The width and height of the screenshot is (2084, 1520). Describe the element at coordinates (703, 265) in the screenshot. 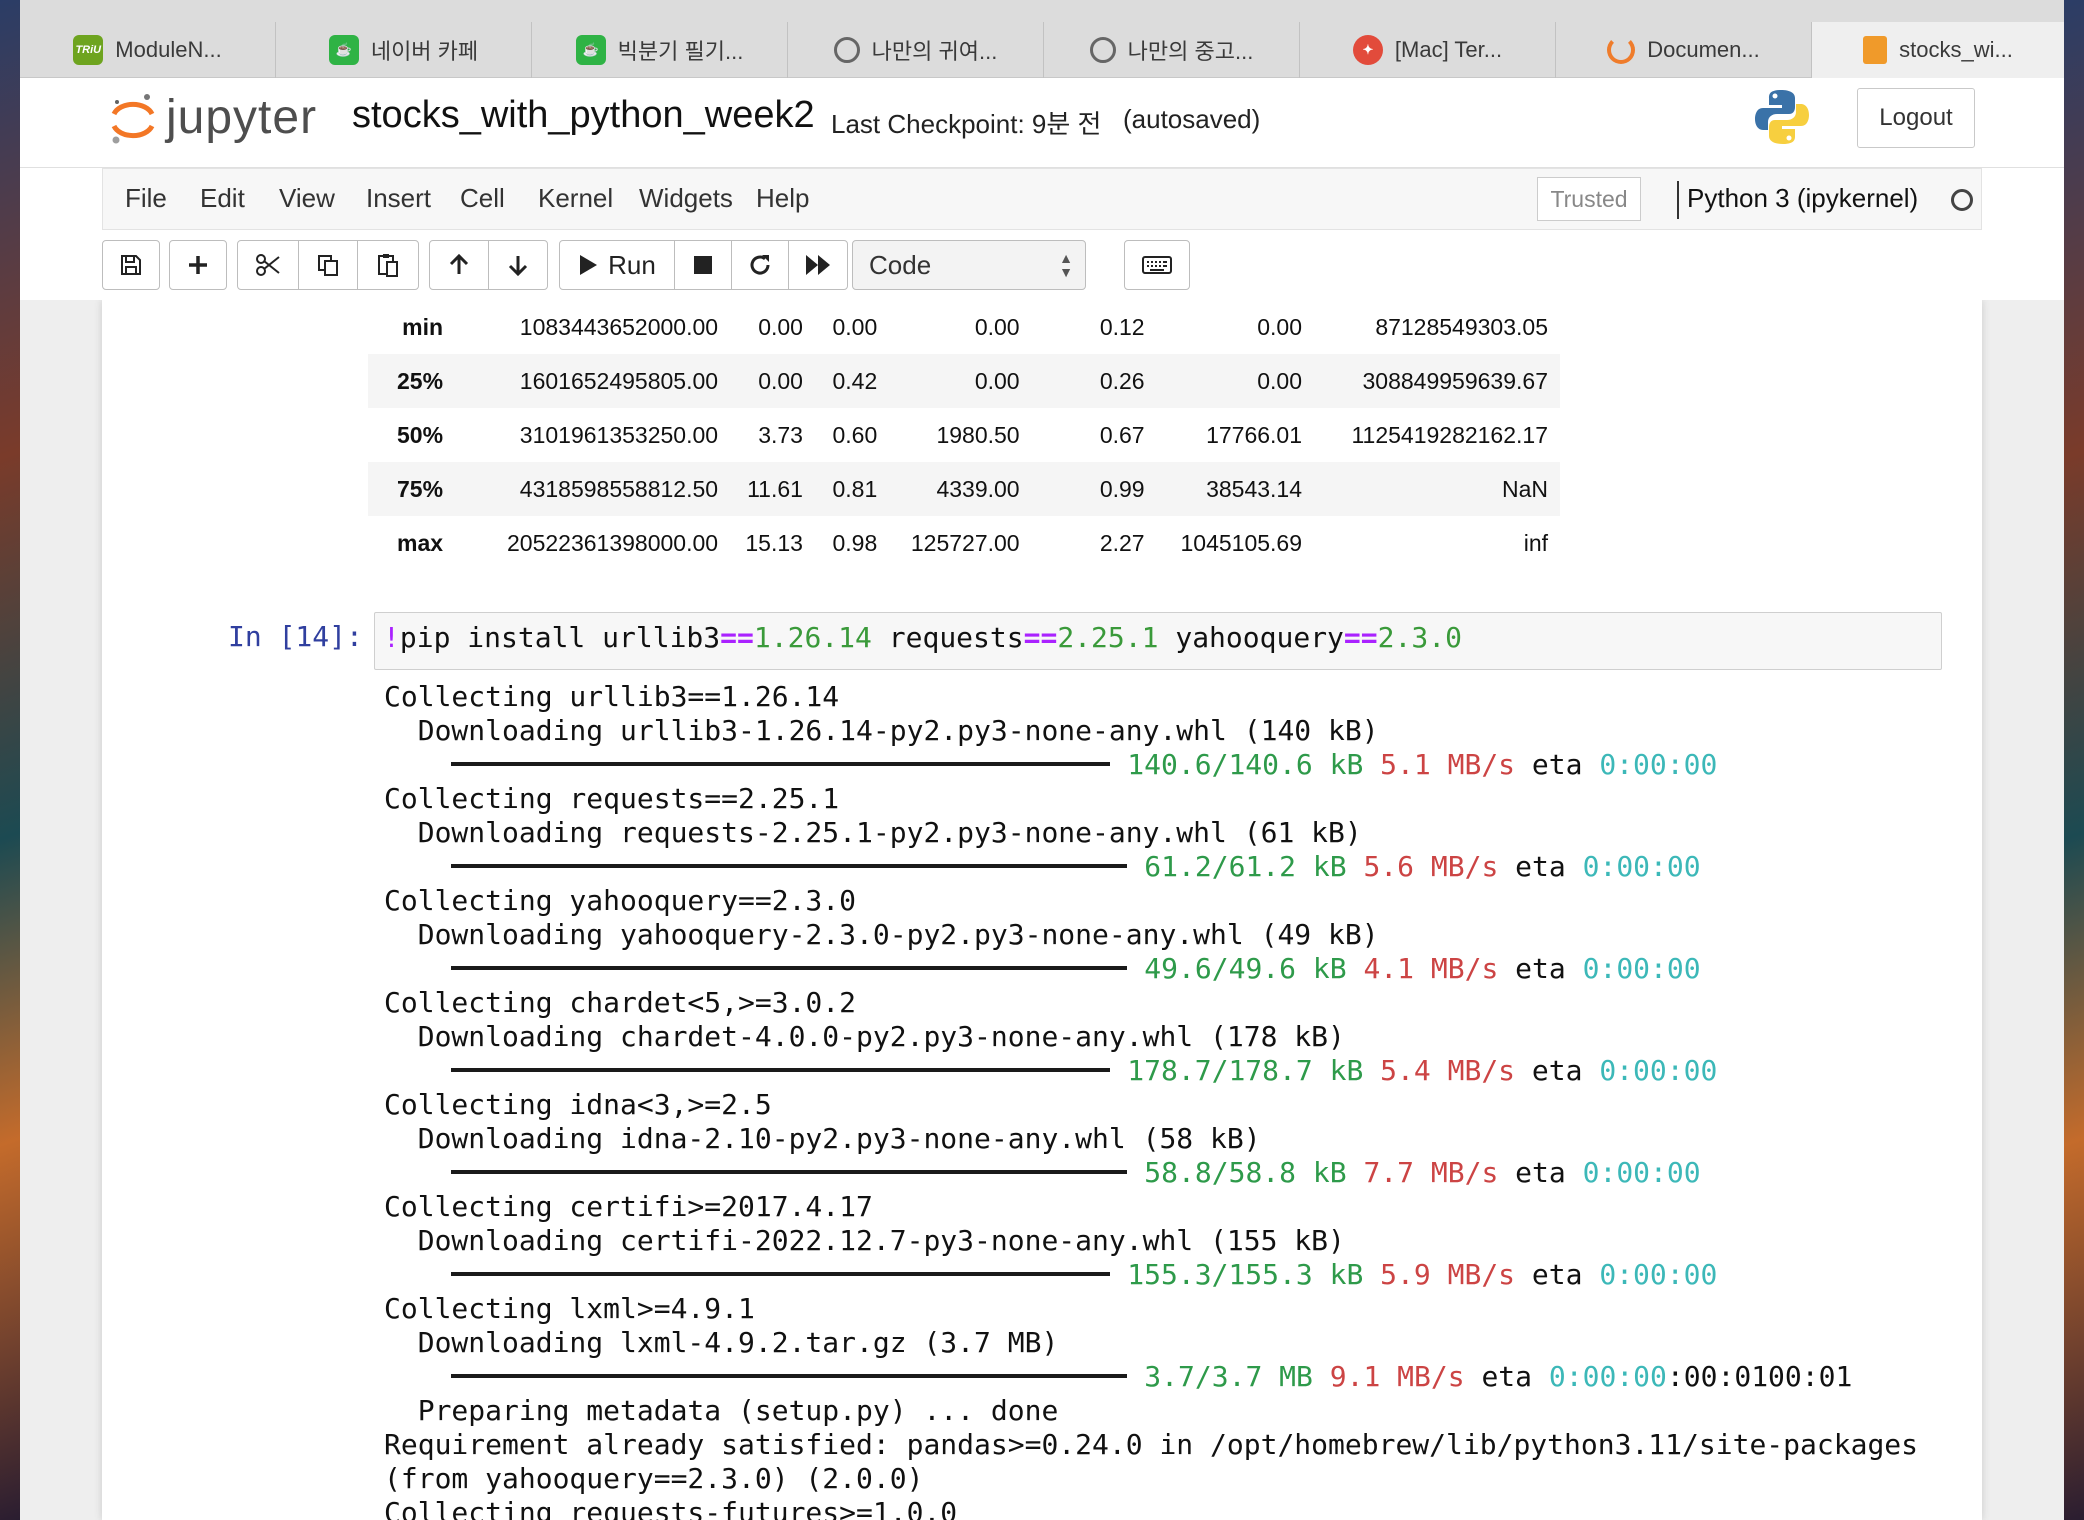

I see `interrupt-kernel-button` at that location.